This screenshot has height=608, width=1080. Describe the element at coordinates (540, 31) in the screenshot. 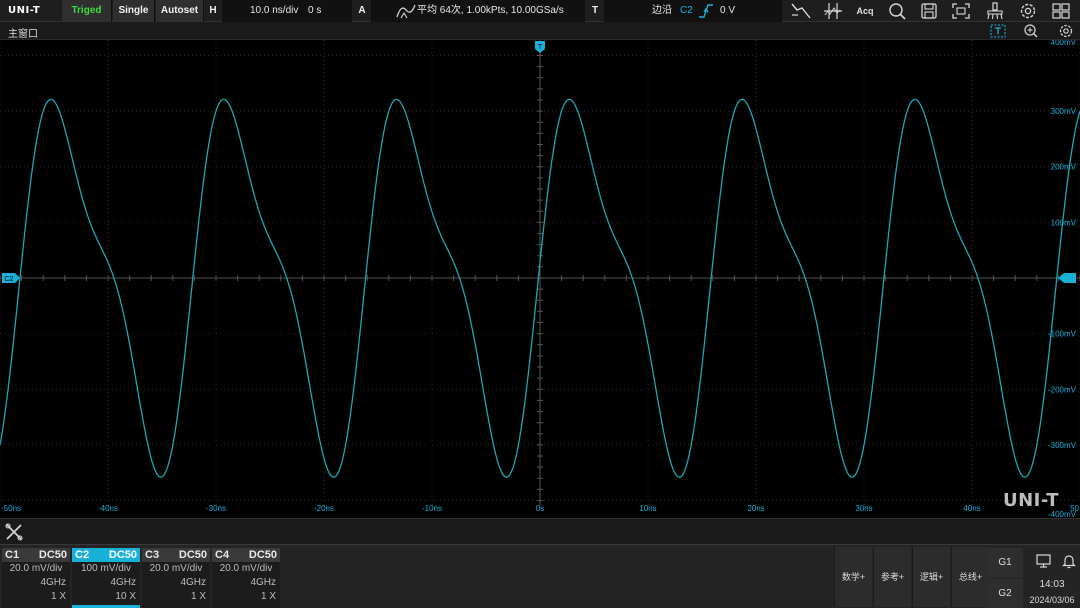

I see `window-header: 主窗口` at that location.